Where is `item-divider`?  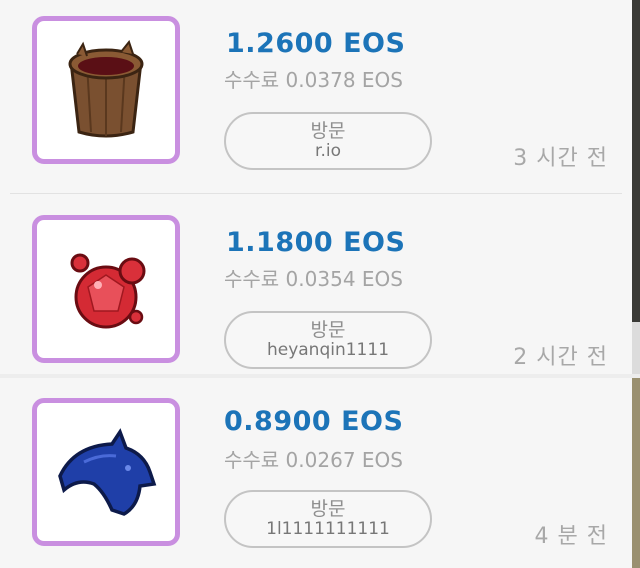 item-divider is located at coordinates (316, 193).